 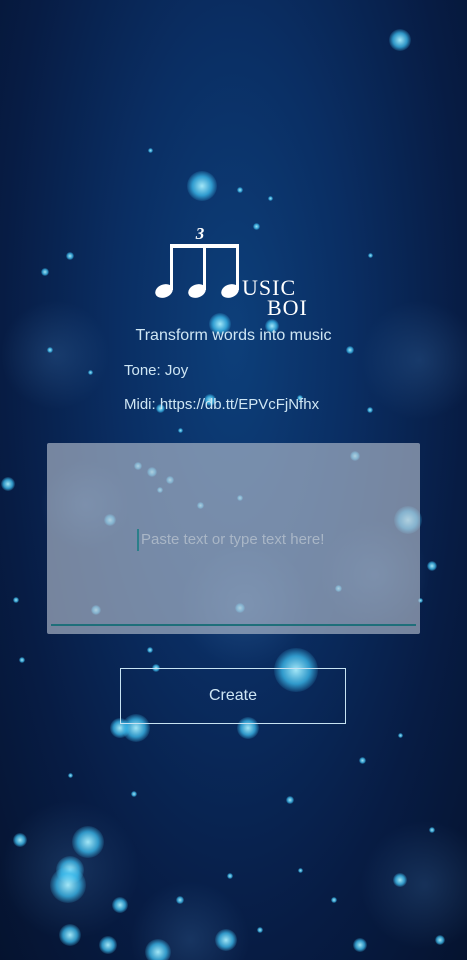 What do you see at coordinates (200, 233) in the screenshot?
I see `logo-triplet-number: 3` at bounding box center [200, 233].